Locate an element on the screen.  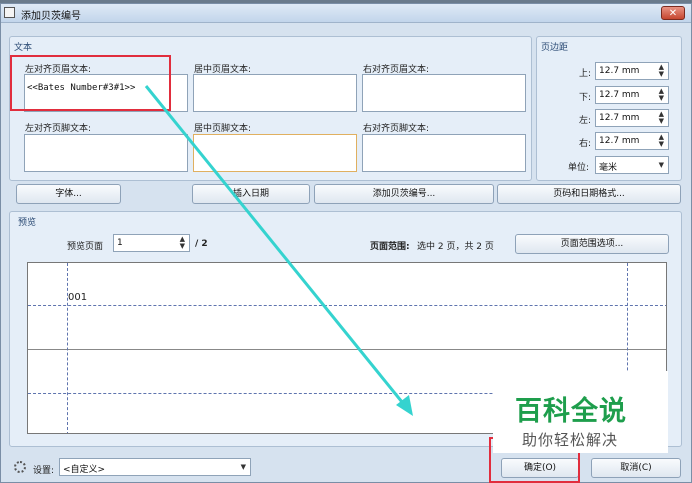
watermark-title: 百科全说 is located at coordinates (571, 411).